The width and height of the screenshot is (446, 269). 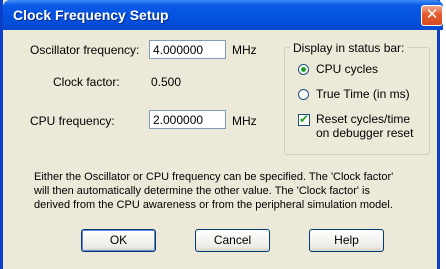 What do you see at coordinates (187, 119) in the screenshot?
I see `cpu-frequency-input` at bounding box center [187, 119].